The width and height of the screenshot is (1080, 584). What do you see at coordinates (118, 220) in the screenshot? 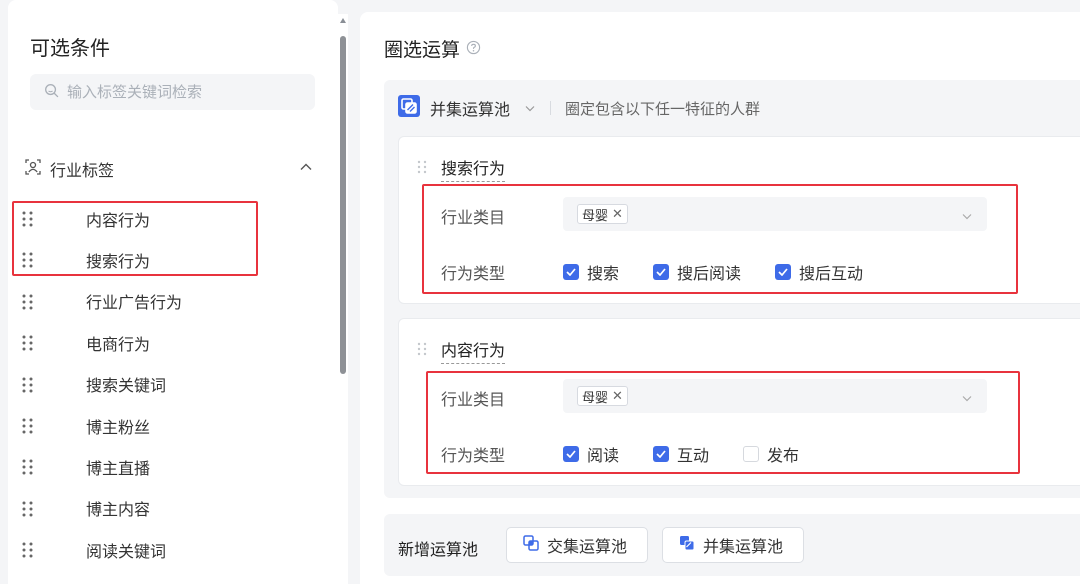
I see `list-item-label: 内容行为` at bounding box center [118, 220].